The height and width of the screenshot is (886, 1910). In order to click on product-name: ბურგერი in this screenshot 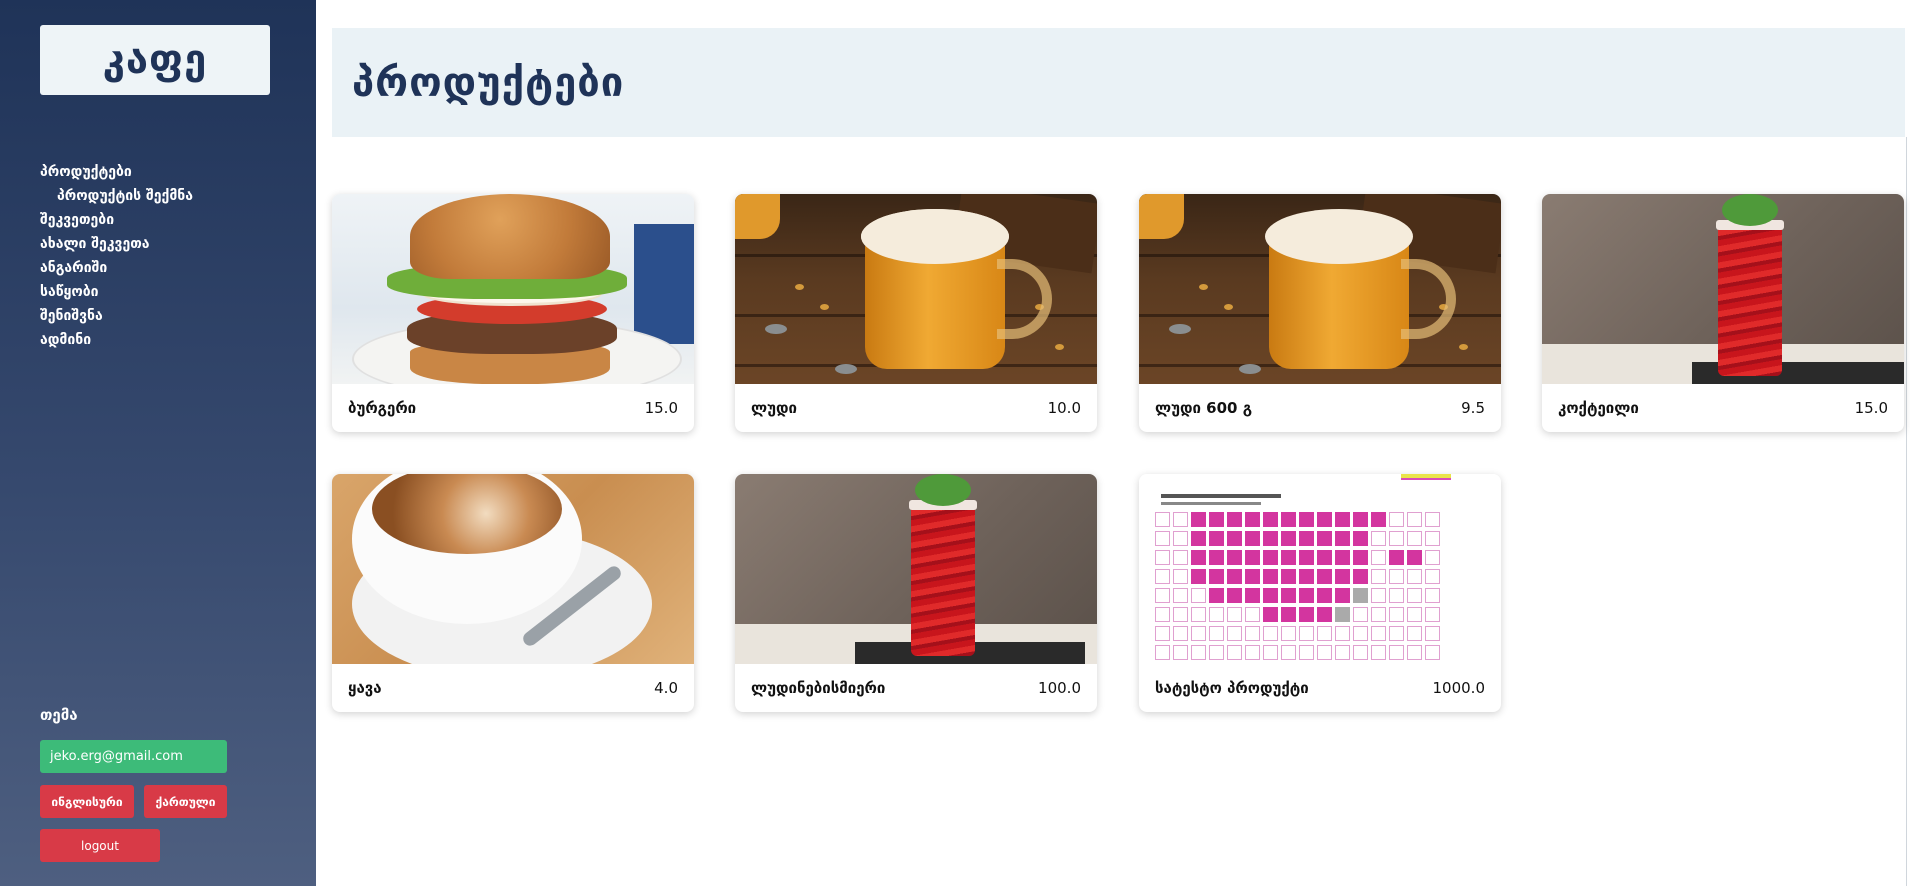, I will do `click(382, 408)`.